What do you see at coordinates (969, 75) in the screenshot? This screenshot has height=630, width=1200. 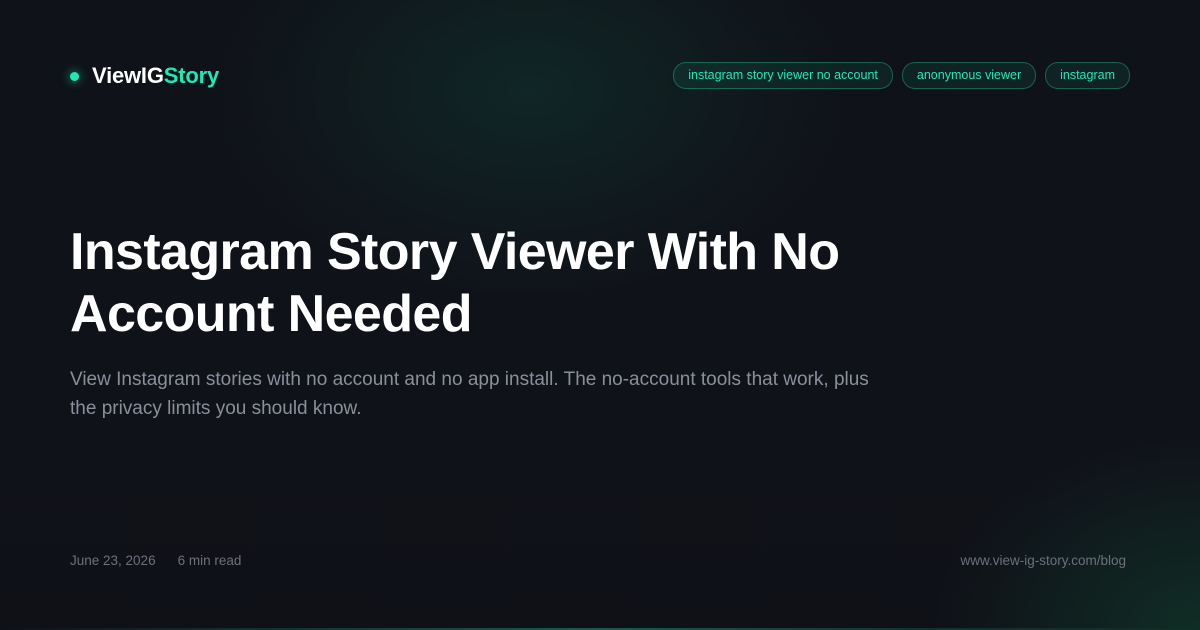 I see `tag-anonymous-viewer: anonymous viewer` at bounding box center [969, 75].